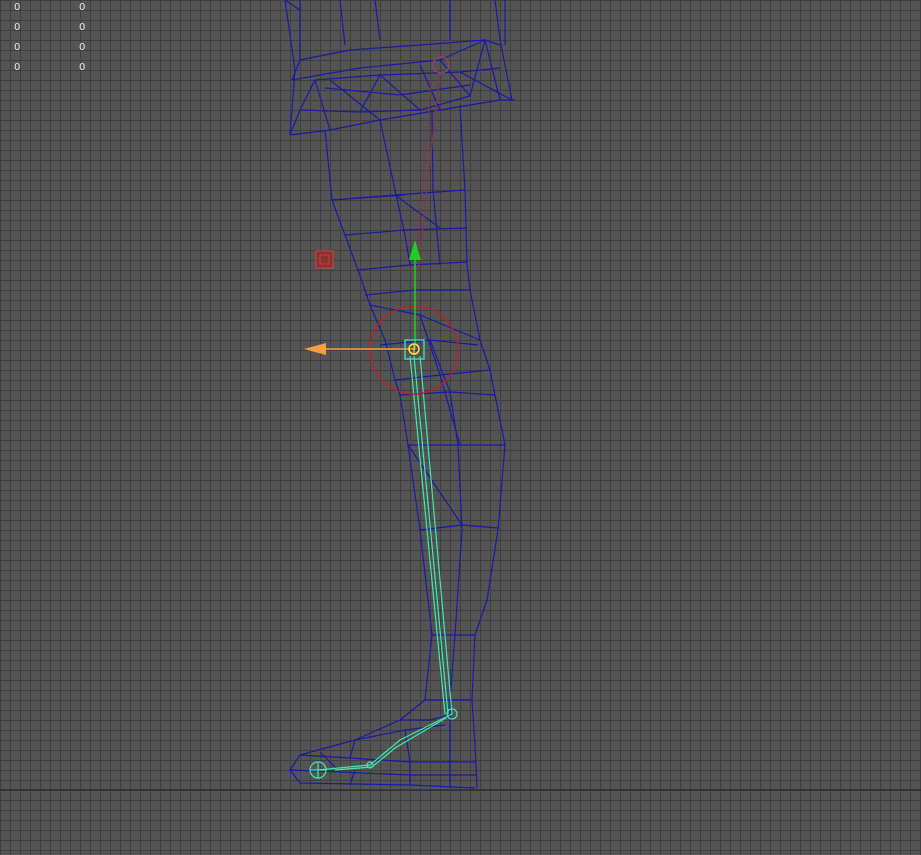 The width and height of the screenshot is (921, 855). I want to click on joint-crosshair-icon, so click(318, 770).